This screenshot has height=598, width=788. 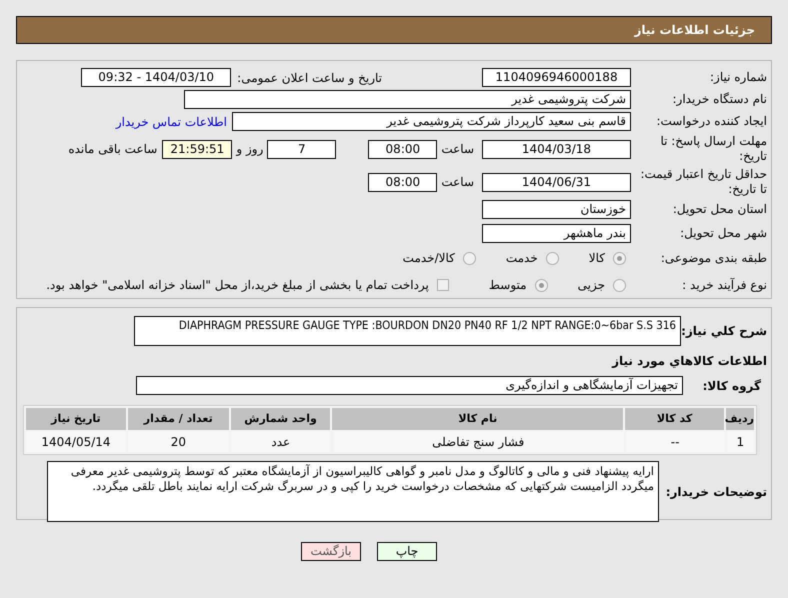 I want to click on field-label: توضیحات خریدار:, so click(x=716, y=492).